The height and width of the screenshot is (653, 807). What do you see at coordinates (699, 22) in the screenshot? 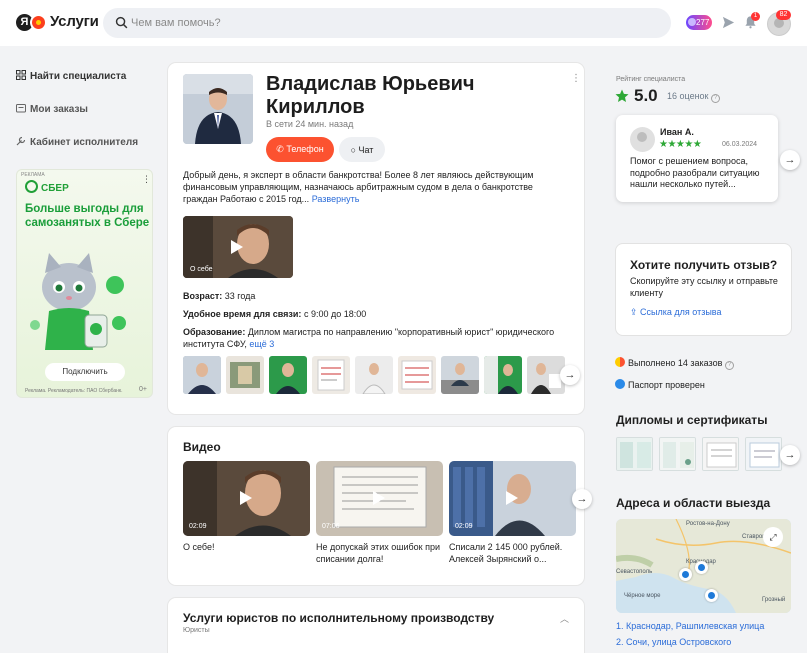
I see `coins-badge: 277` at bounding box center [699, 22].